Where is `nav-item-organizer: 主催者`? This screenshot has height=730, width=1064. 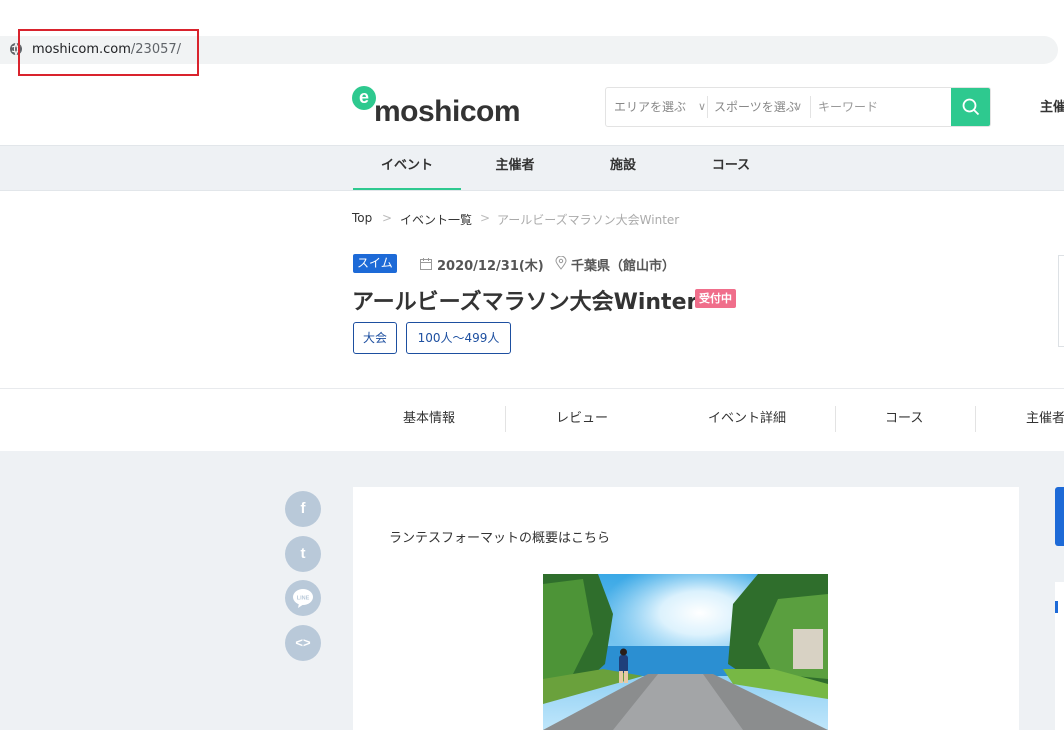
nav-item-organizer: 主催者 is located at coordinates (515, 168).